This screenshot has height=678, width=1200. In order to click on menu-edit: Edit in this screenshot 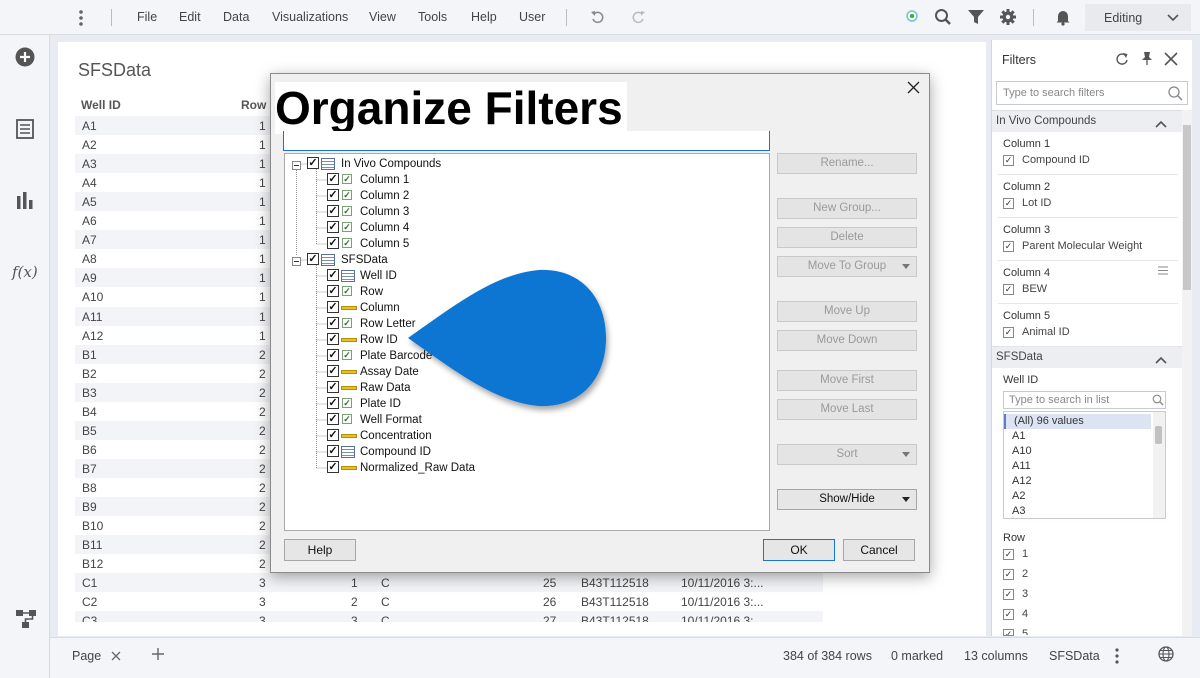, I will do `click(190, 17)`.